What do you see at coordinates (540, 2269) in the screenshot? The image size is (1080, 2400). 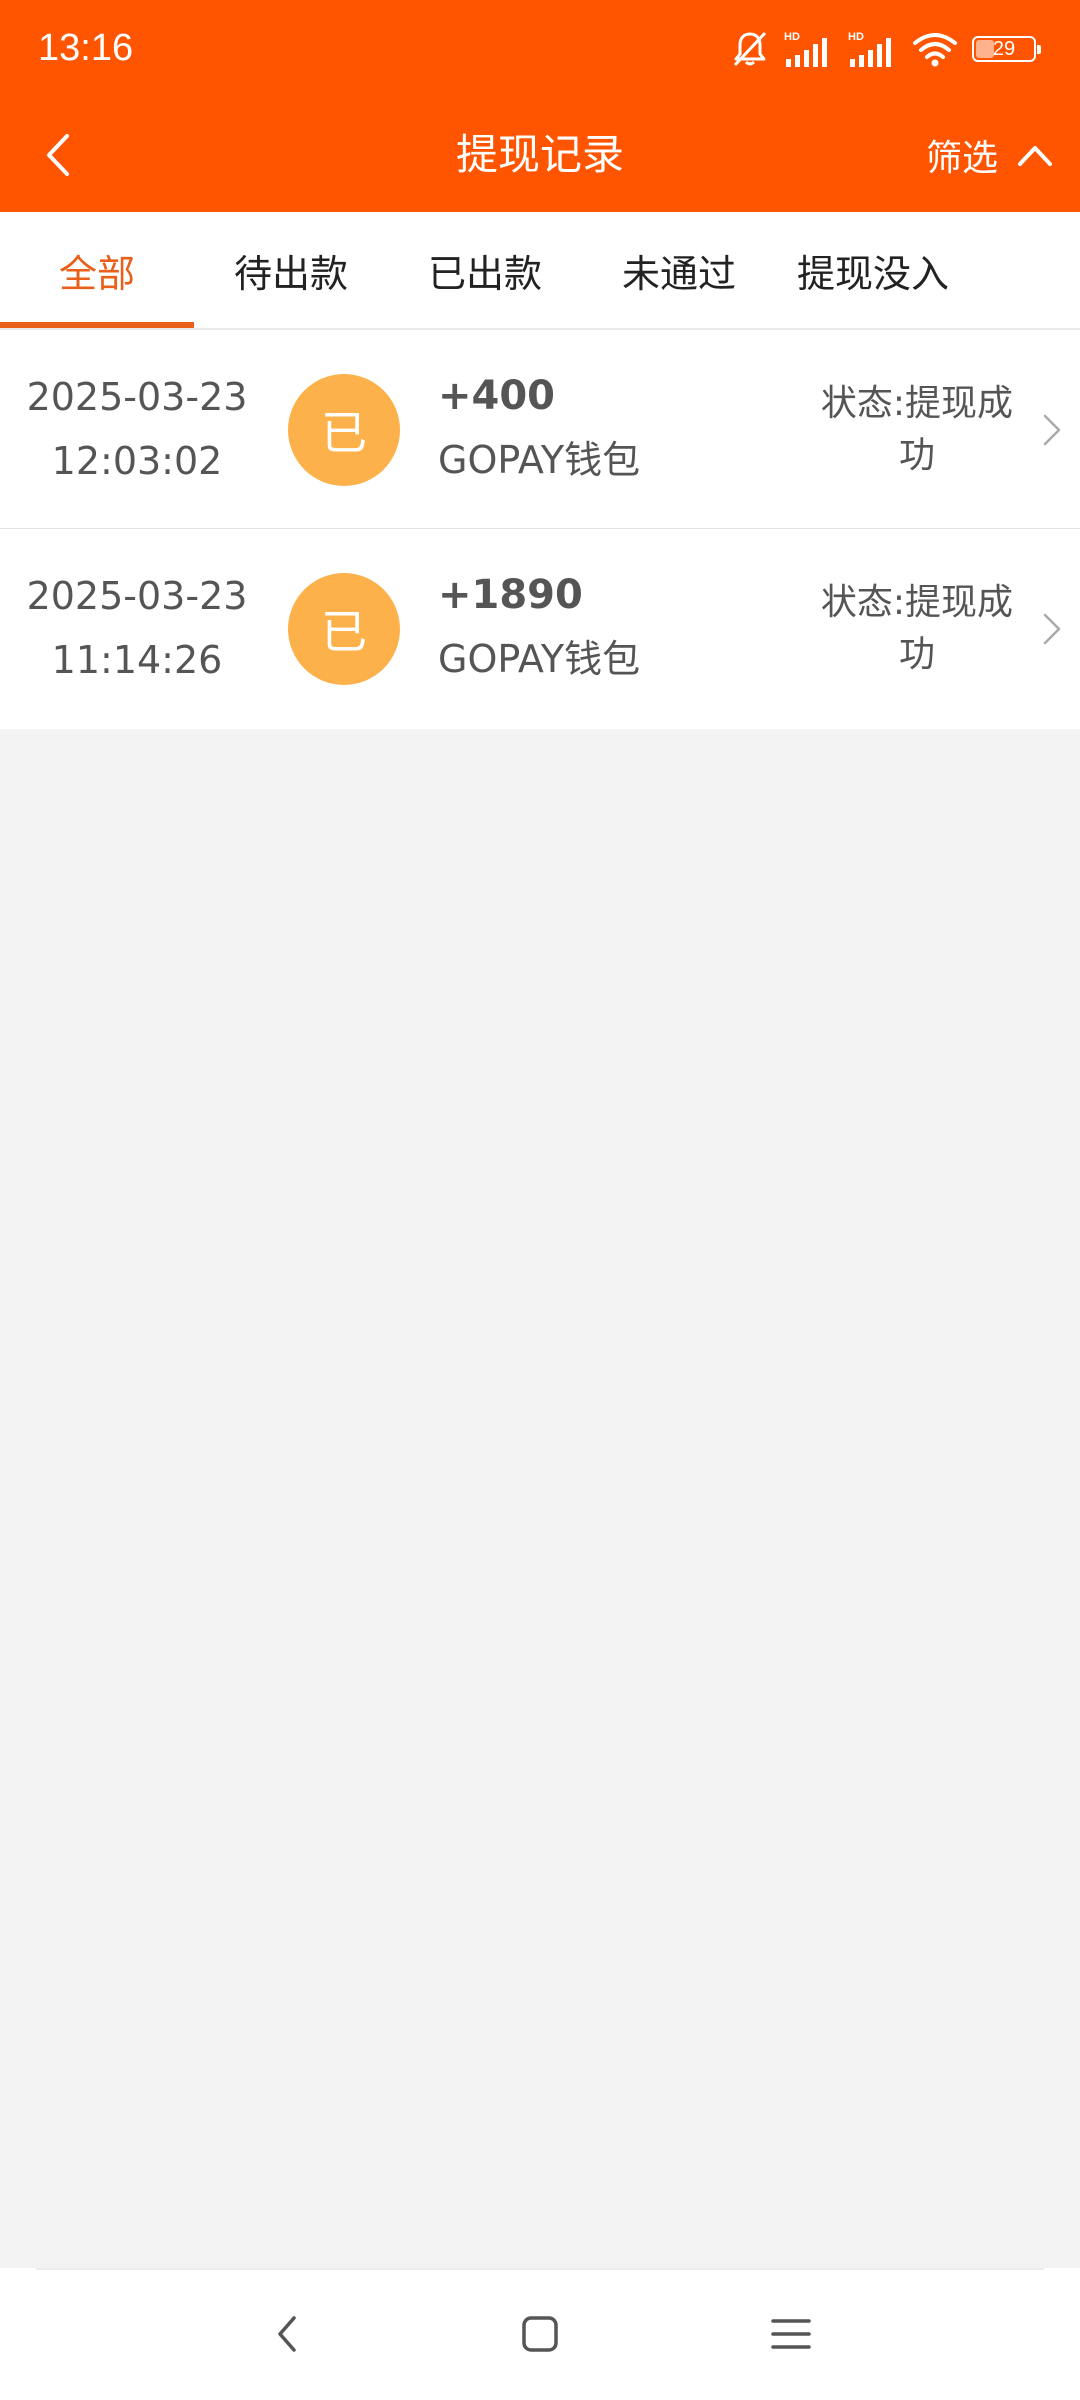 I see `divider` at bounding box center [540, 2269].